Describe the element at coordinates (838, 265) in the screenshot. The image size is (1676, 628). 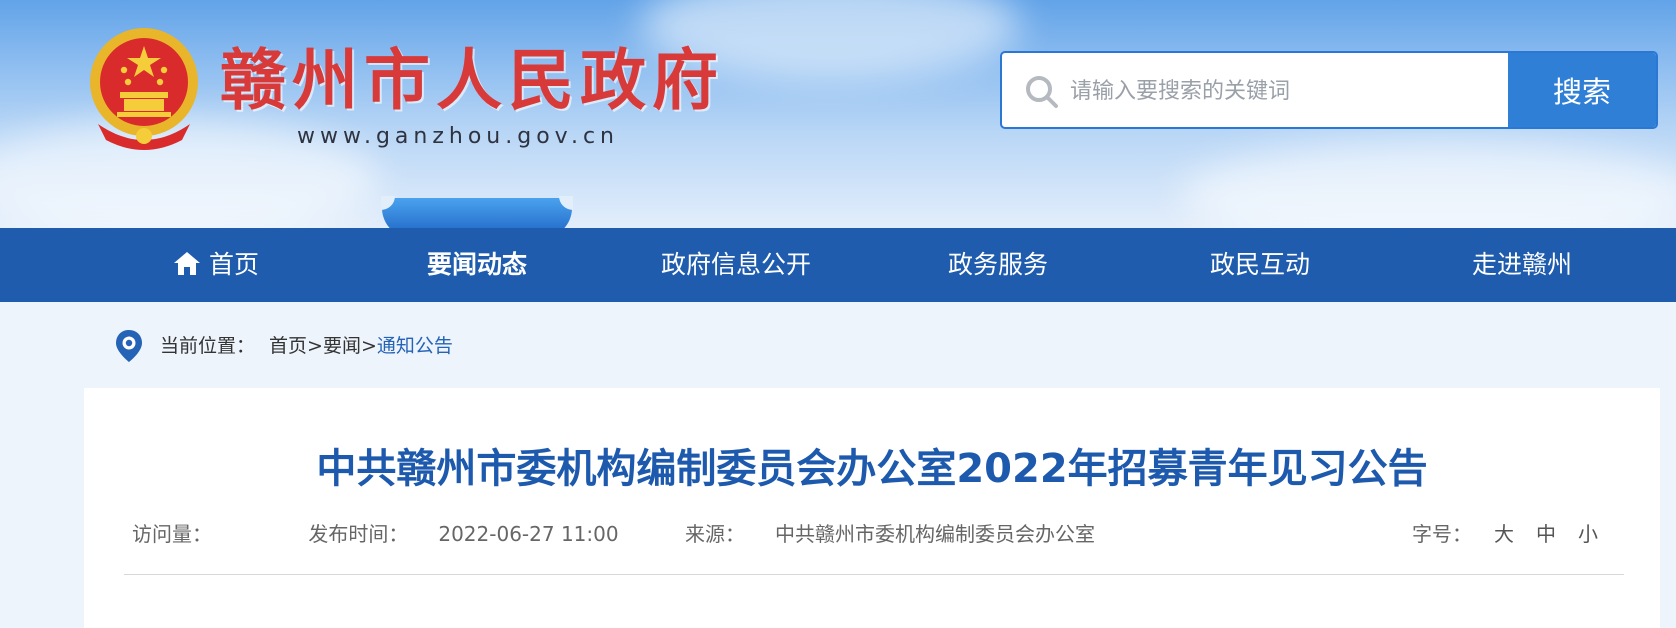
I see `main-nav: 首页 要闻动态 政府信息公开 政务服务 政民互动 走进赣州` at that location.